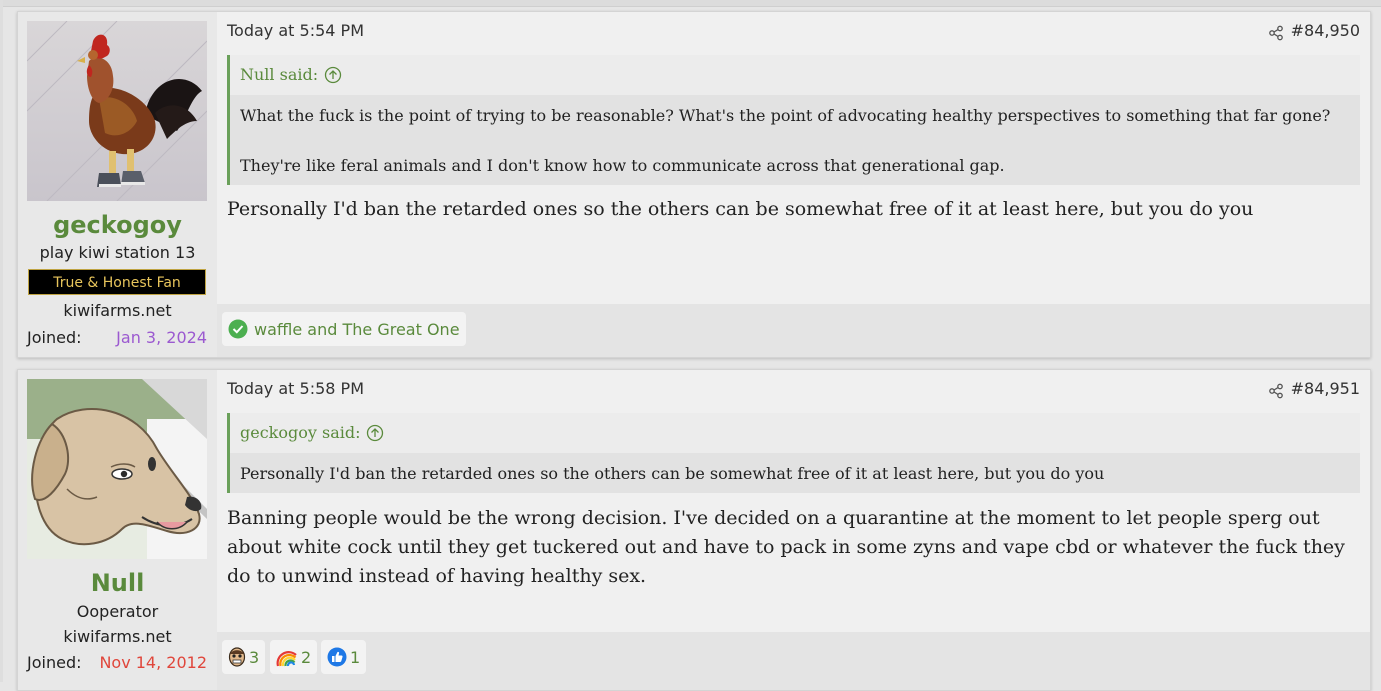 The width and height of the screenshot is (1381, 691). Describe the element at coordinates (295, 388) in the screenshot. I see `post-timestamp: Today at 5:58 PM` at that location.